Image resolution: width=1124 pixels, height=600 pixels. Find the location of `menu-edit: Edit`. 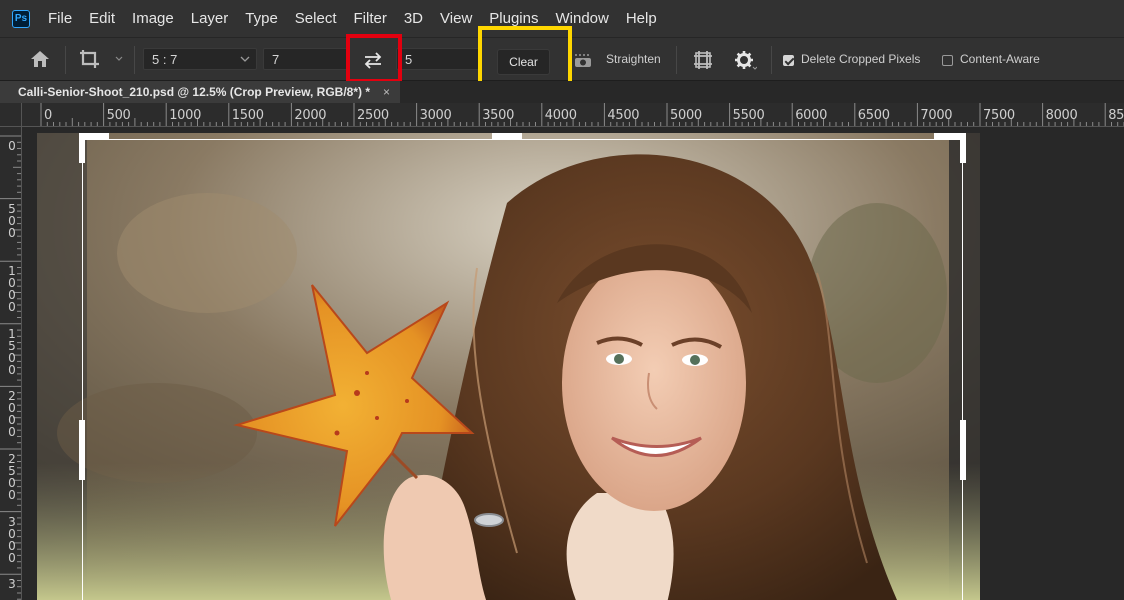

menu-edit: Edit is located at coordinates (102, 18).